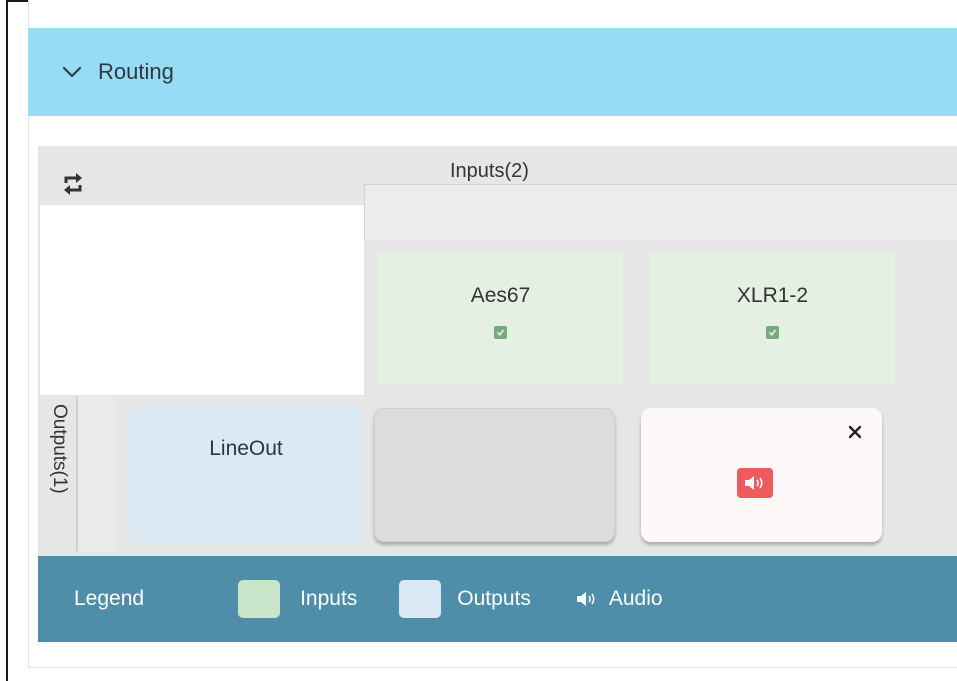 This screenshot has width=957, height=681. What do you see at coordinates (772, 318) in the screenshot?
I see `input-cell-xlr1-2: XLR1-2` at bounding box center [772, 318].